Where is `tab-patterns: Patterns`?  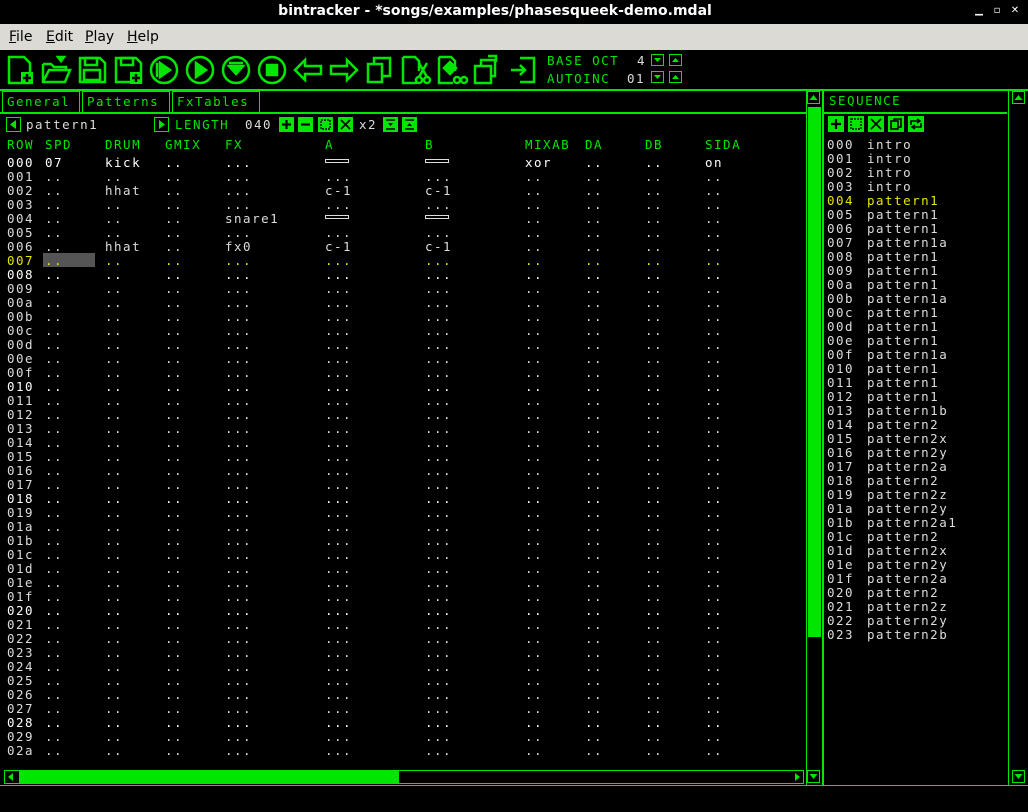
tab-patterns: Patterns is located at coordinates (126, 102).